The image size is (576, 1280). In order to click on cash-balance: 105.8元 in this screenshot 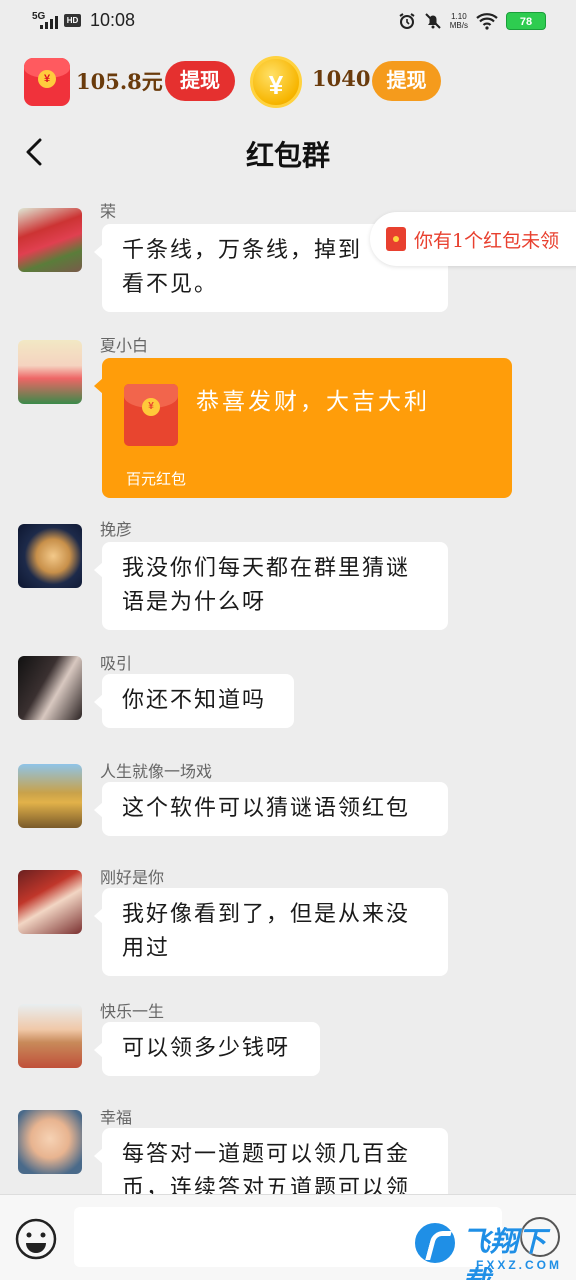, I will do `click(119, 81)`.